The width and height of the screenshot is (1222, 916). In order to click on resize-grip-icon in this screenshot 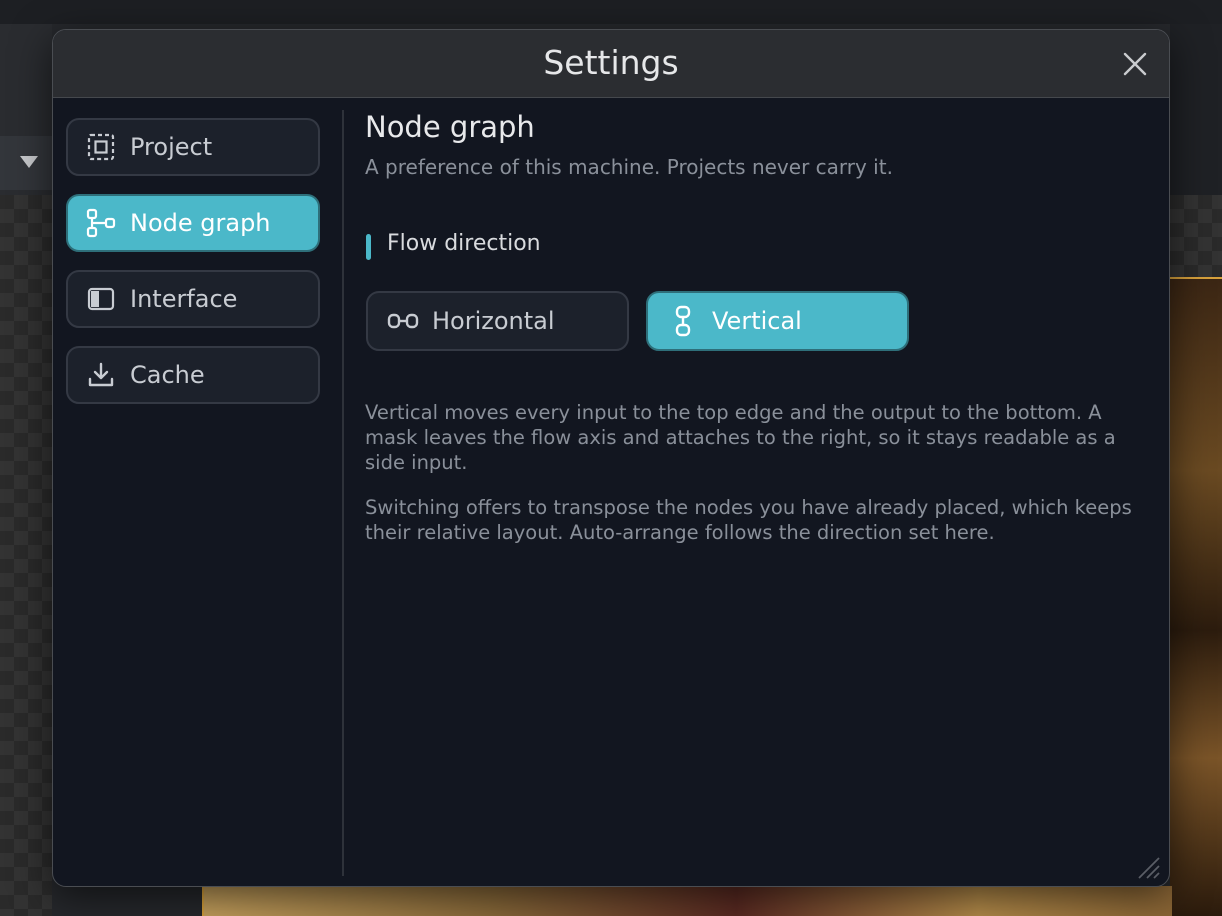, I will do `click(1148, 867)`.